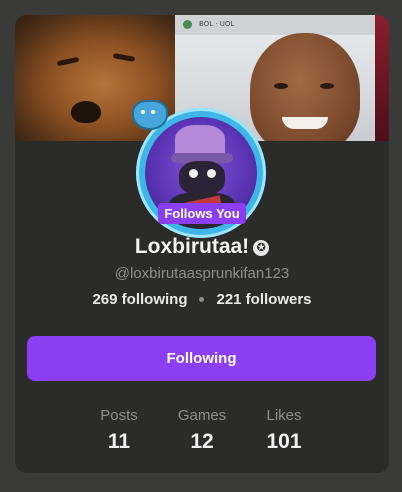  What do you see at coordinates (275, 25) in the screenshot?
I see `tv-topbar: BOL · UOL` at bounding box center [275, 25].